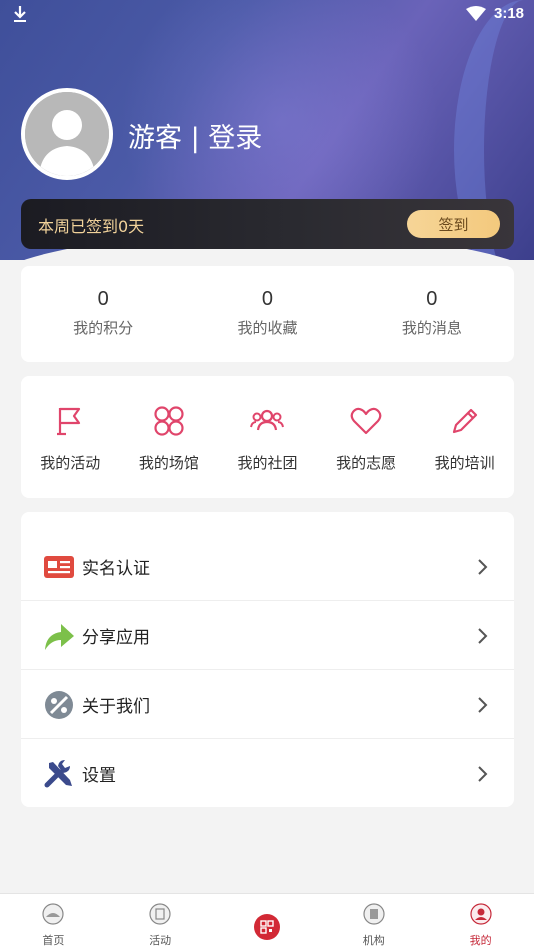  Describe the element at coordinates (480, 940) in the screenshot. I see `nav-label: 我的` at that location.